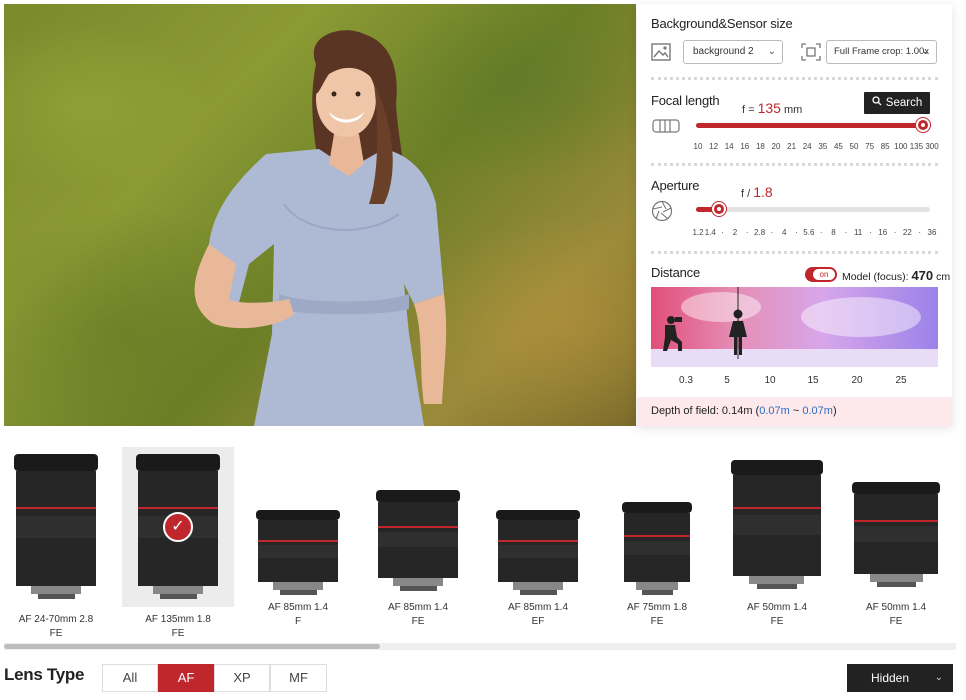 This screenshot has width=966, height=700. I want to click on aperture-prefix: f /, so click(747, 194).